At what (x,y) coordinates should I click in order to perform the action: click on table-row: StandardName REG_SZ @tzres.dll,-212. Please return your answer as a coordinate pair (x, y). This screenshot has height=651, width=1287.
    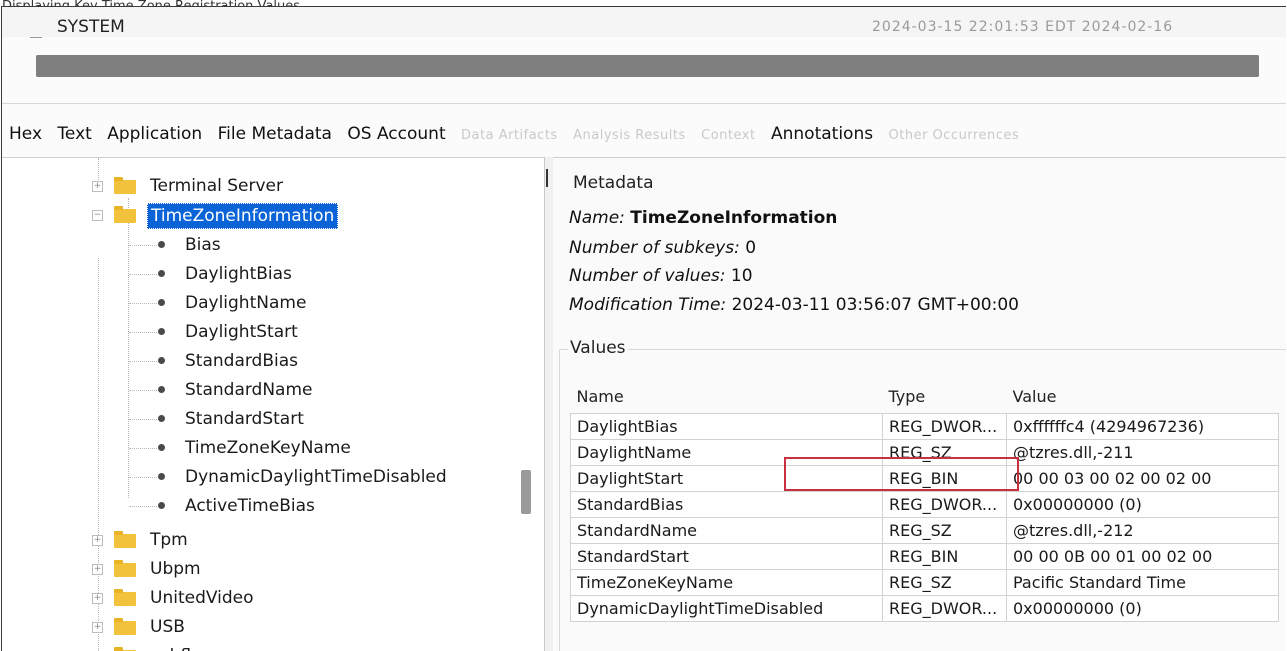
    Looking at the image, I should click on (924, 530).